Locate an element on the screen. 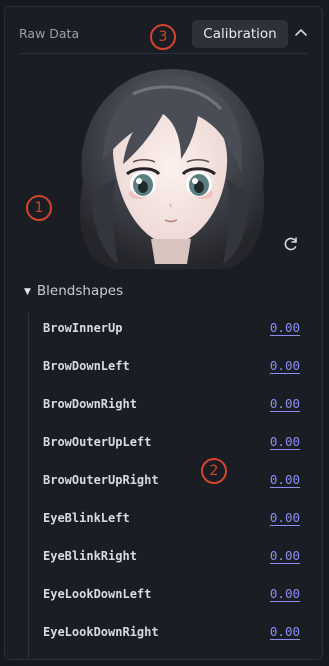 The width and height of the screenshot is (329, 666). annotation-marker-1: 1 is located at coordinates (39, 208).